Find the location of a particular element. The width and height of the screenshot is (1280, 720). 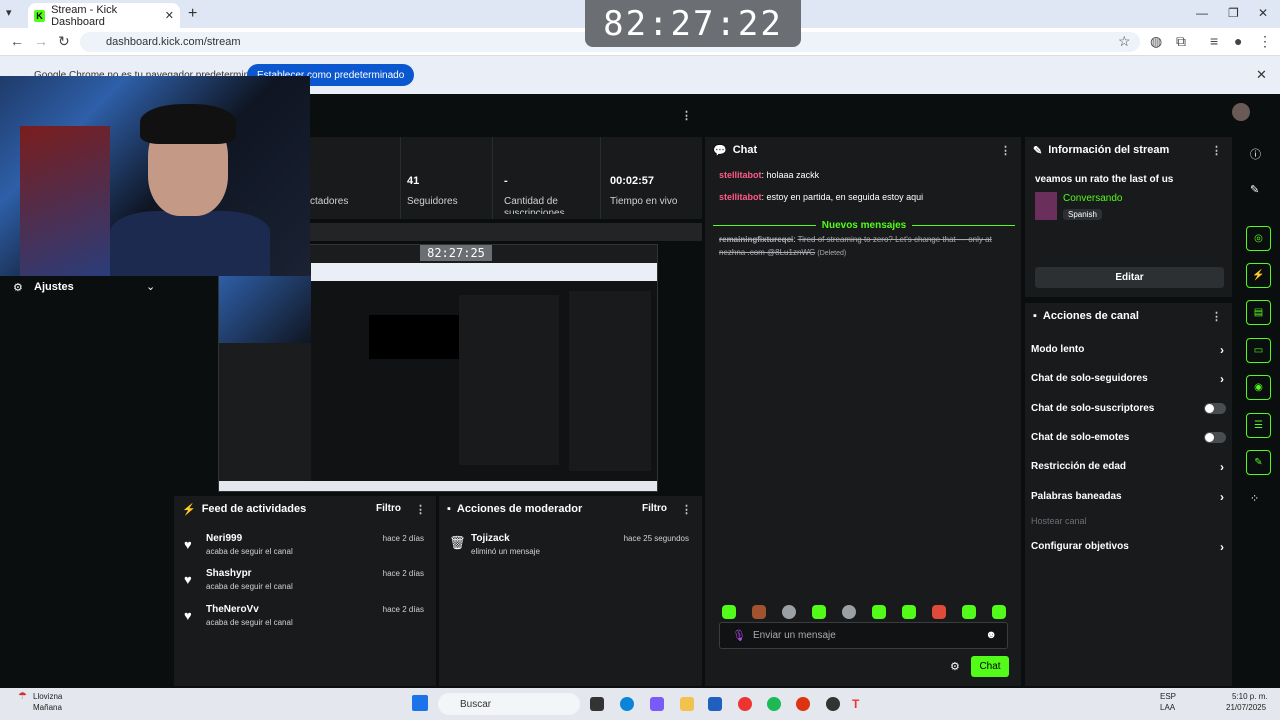

browser-tab: K Stream - Kick Dashboard ✕ is located at coordinates (104, 15).